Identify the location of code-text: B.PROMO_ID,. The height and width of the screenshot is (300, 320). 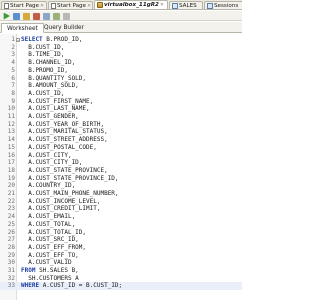
(44, 71).